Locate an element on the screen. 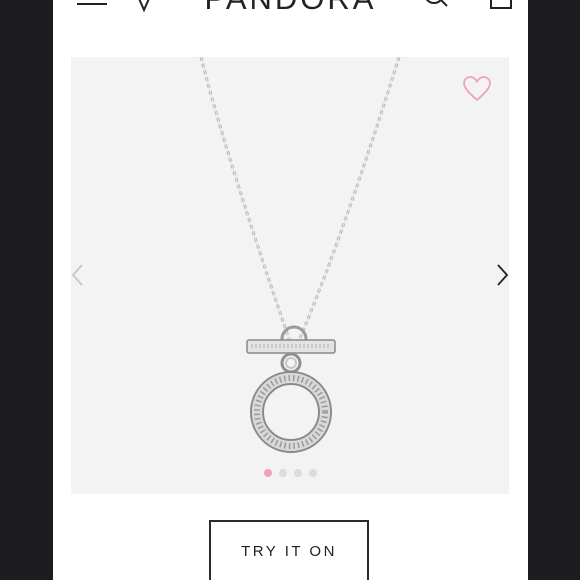  brand-logo: PANDORA is located at coordinates (290, 8).